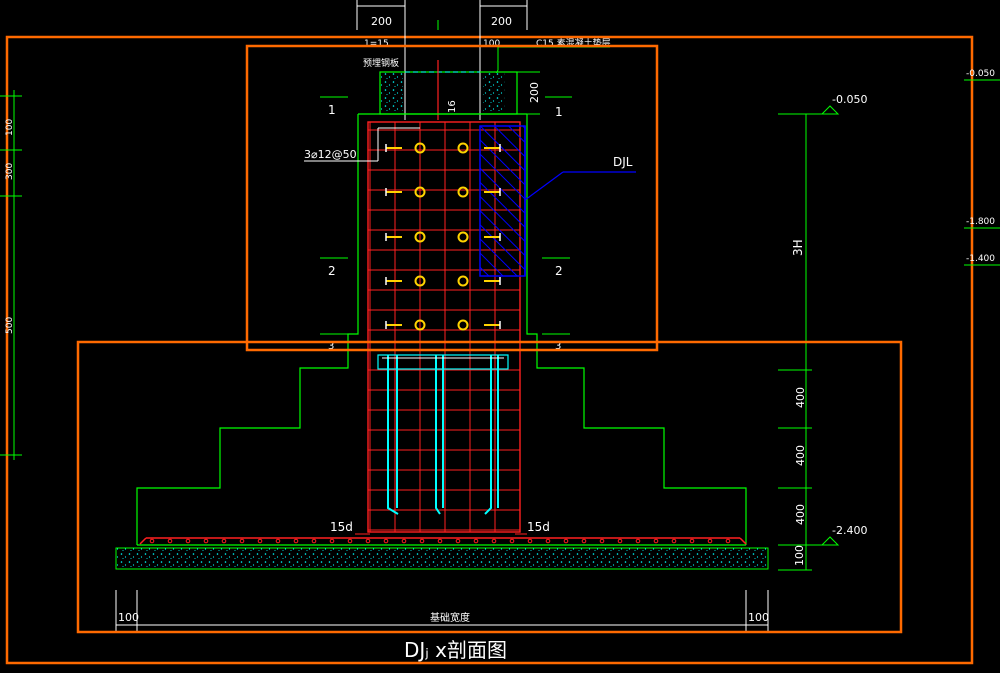 The width and height of the screenshot is (1000, 673). I want to click on column-cap: 预埋钢板 200 16, so click(452, 88).